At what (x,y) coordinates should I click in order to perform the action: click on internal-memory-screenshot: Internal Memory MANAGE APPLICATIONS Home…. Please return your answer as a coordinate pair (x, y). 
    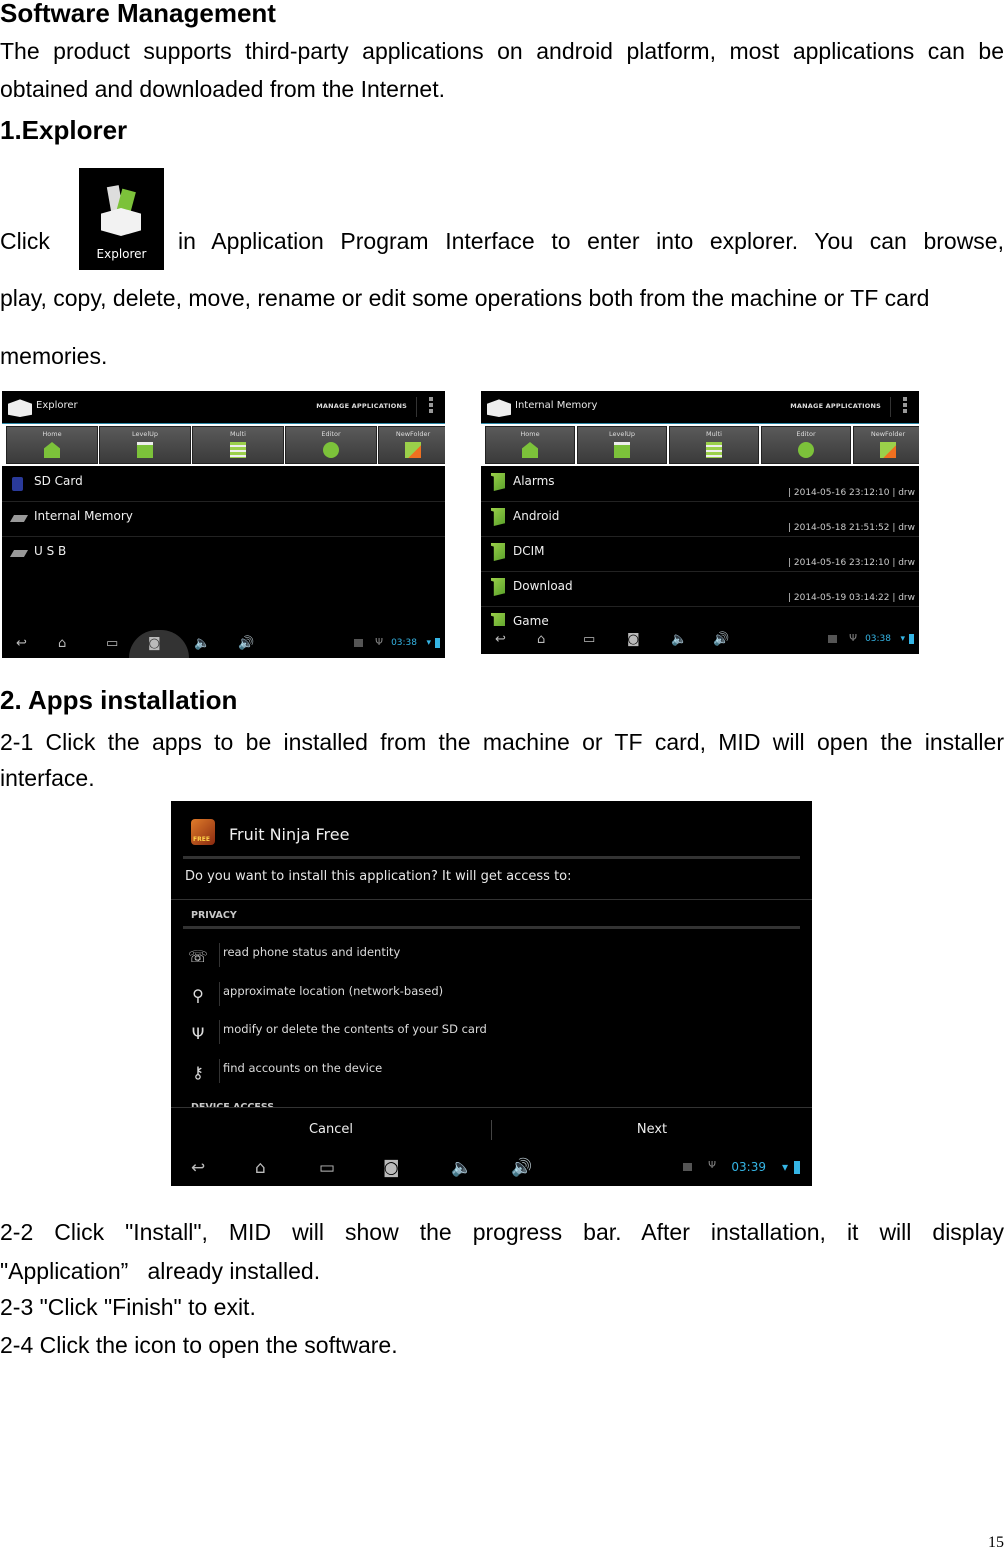
    Looking at the image, I should click on (700, 522).